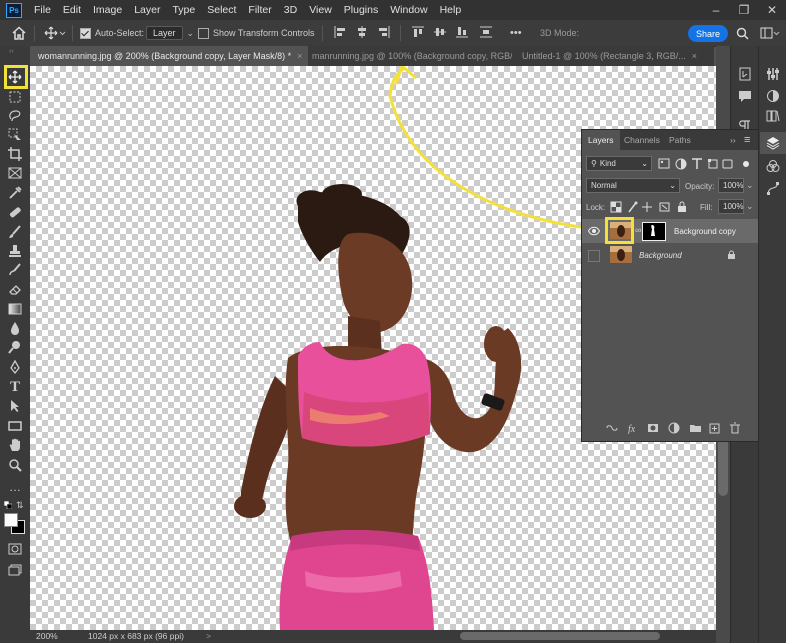 This screenshot has width=786, height=643. Describe the element at coordinates (147, 10) in the screenshot. I see `menu-layer: Layer` at that location.